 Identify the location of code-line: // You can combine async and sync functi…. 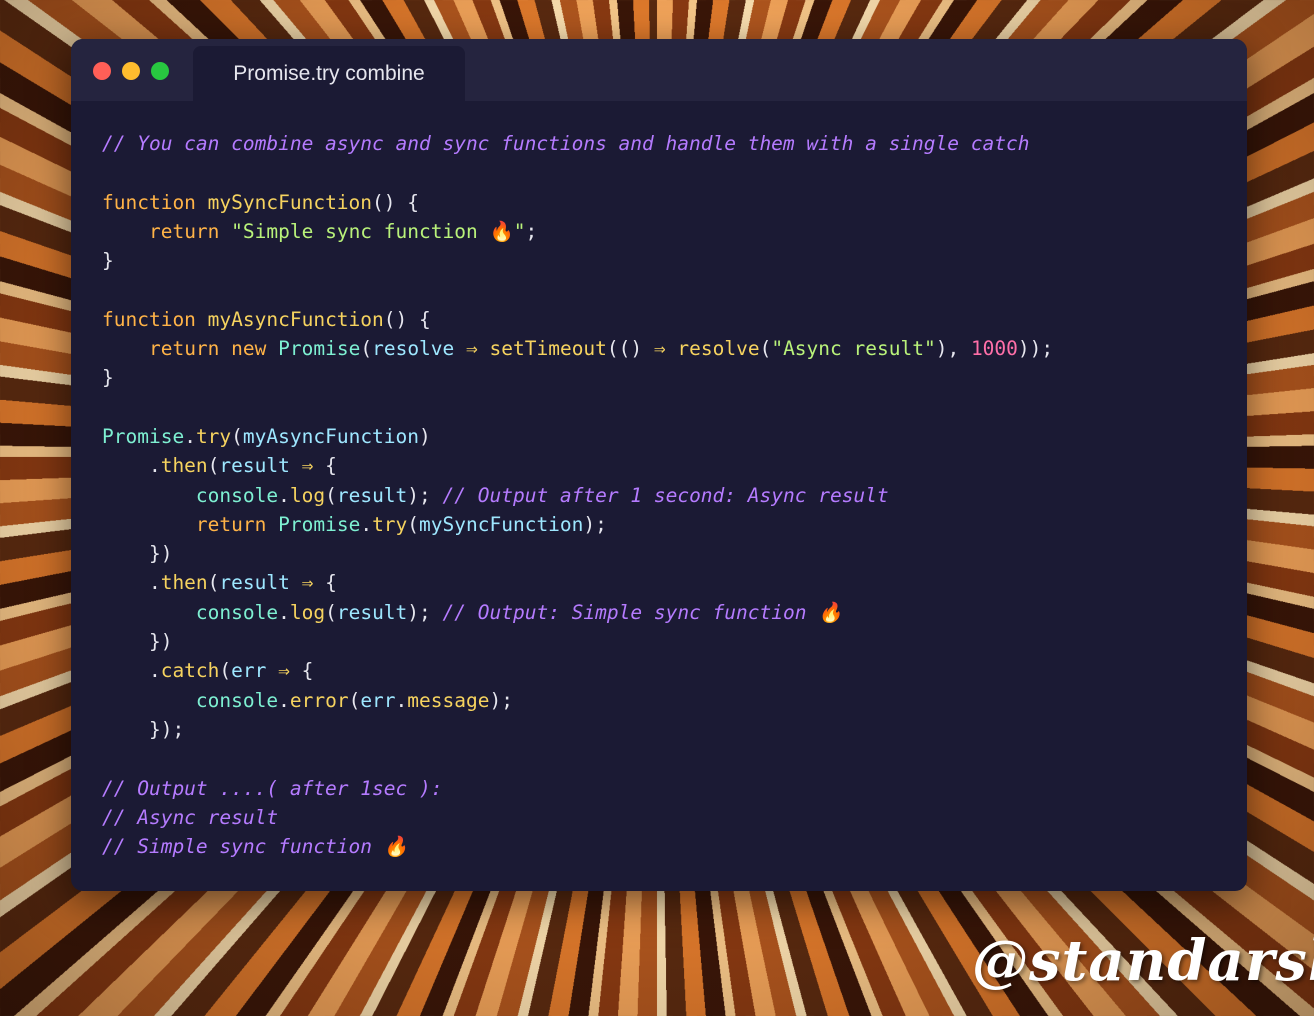
(577, 143).